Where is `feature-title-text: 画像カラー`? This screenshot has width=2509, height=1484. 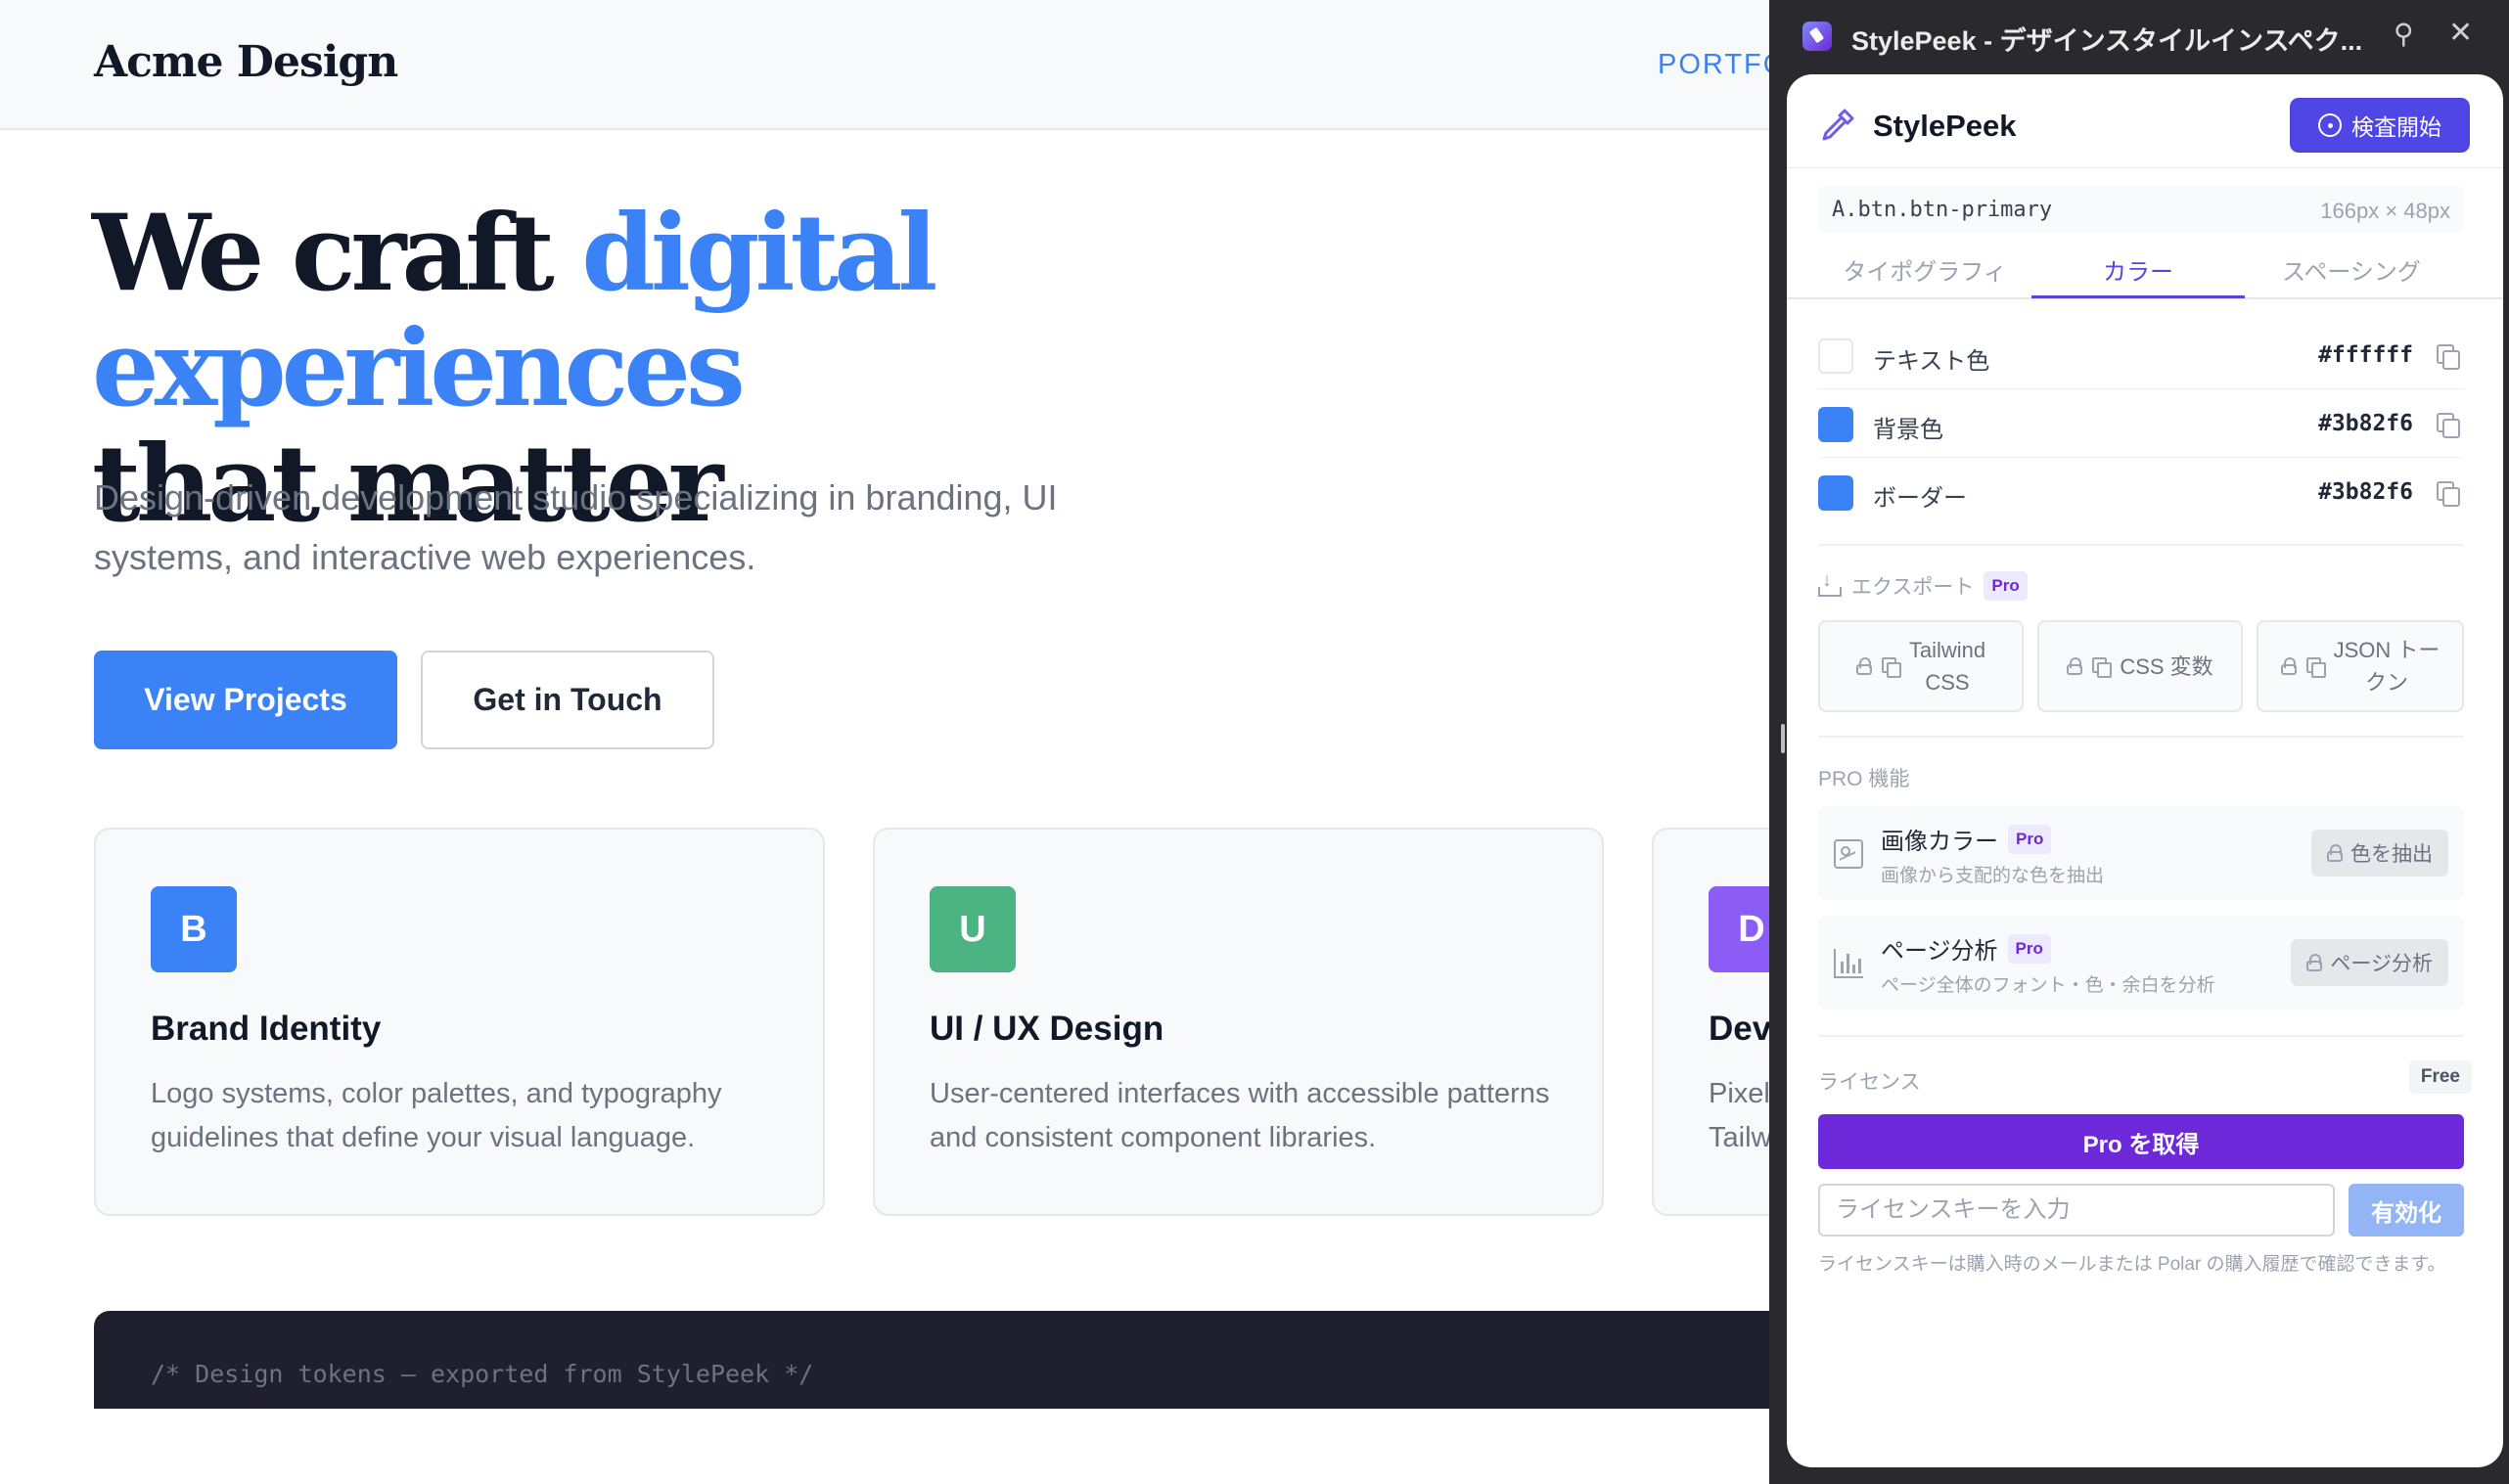 feature-title-text: 画像カラー is located at coordinates (1939, 842).